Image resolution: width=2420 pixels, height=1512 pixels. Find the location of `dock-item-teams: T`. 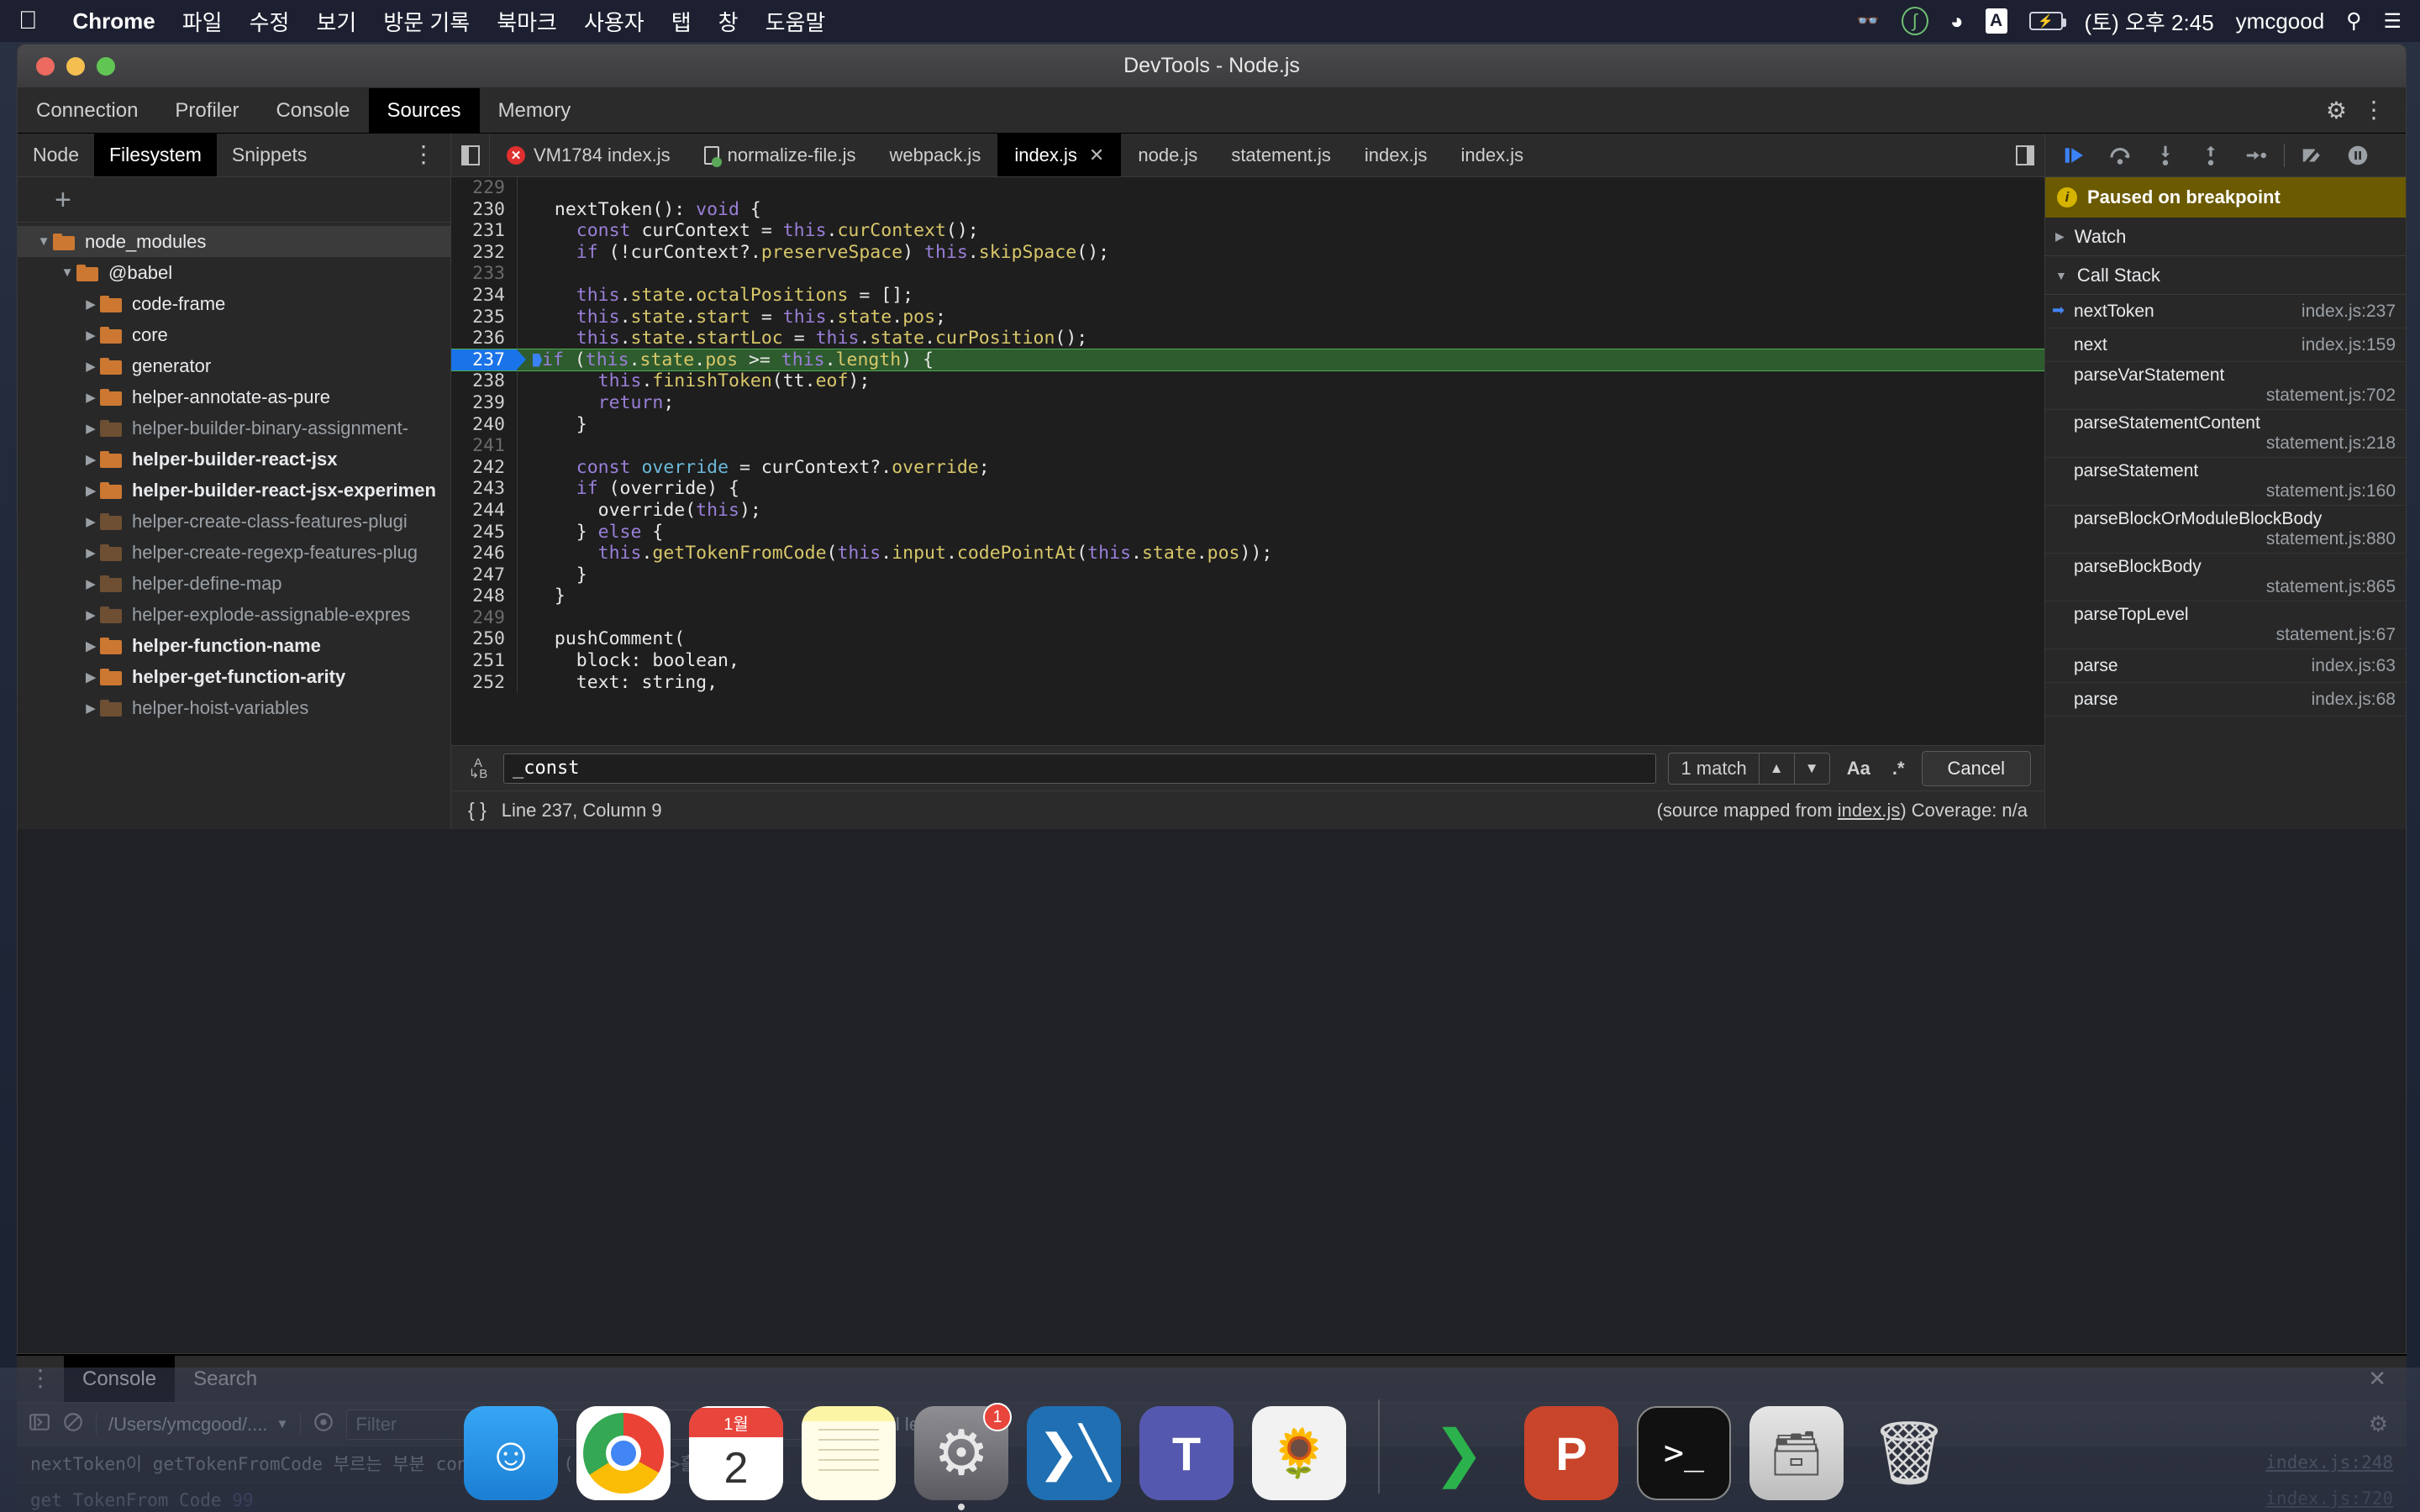

dock-item-teams: T is located at coordinates (1186, 1453).